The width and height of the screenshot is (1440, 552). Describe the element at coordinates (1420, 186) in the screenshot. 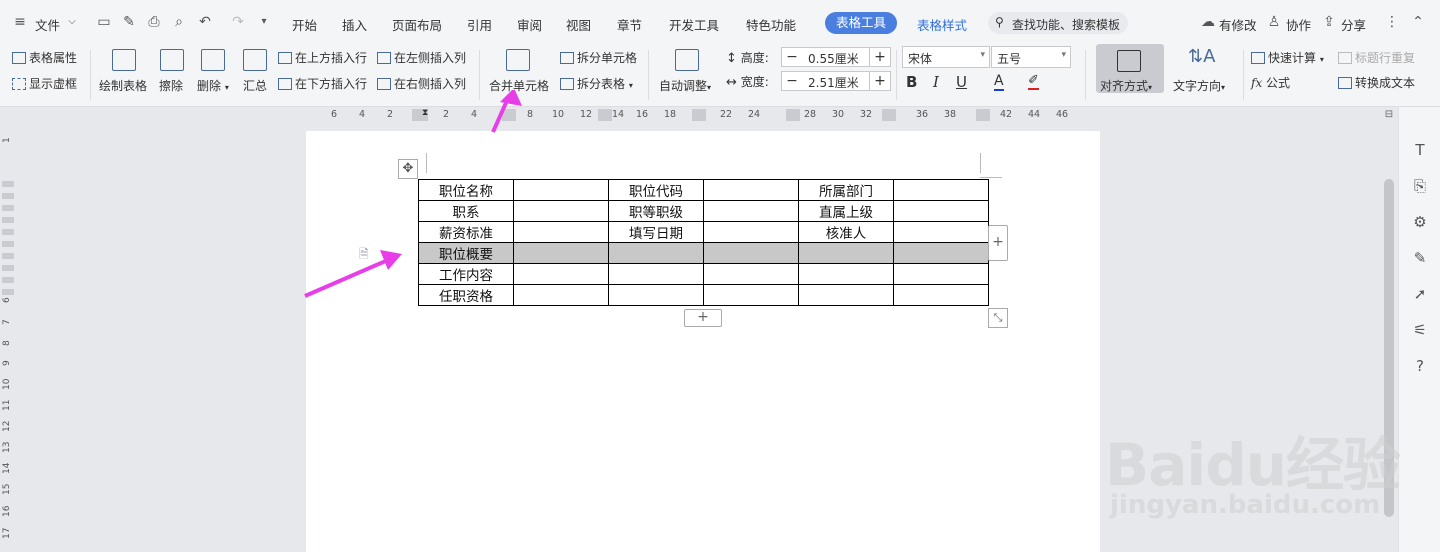

I see `document-icon: ⎘` at that location.